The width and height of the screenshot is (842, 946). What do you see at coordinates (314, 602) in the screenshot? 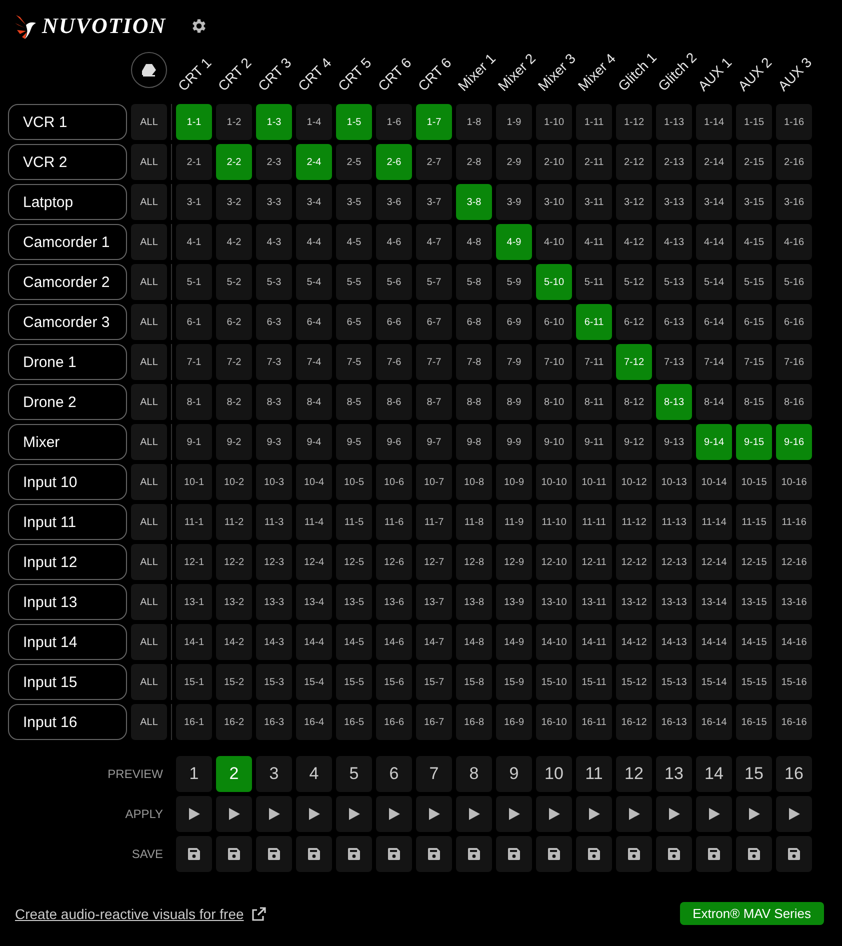
I see `crosspoint-button: 13-4` at bounding box center [314, 602].